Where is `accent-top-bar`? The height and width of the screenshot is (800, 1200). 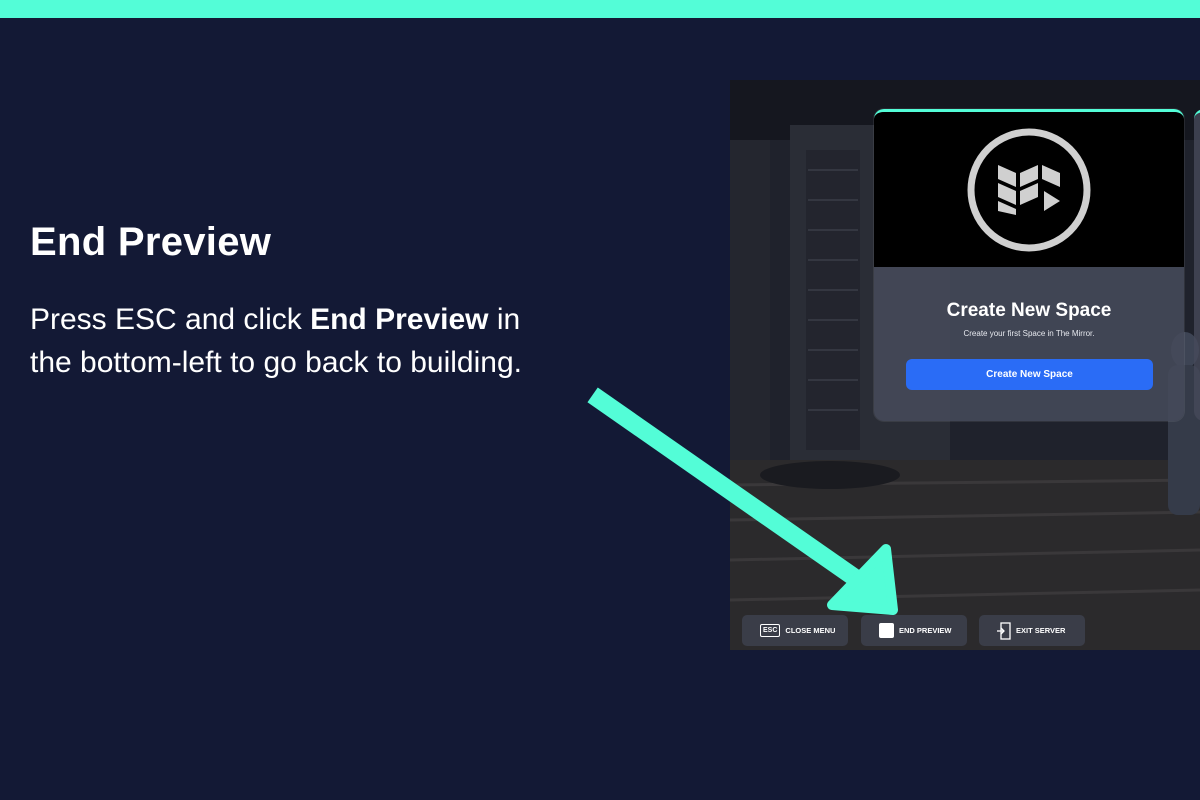 accent-top-bar is located at coordinates (600, 9).